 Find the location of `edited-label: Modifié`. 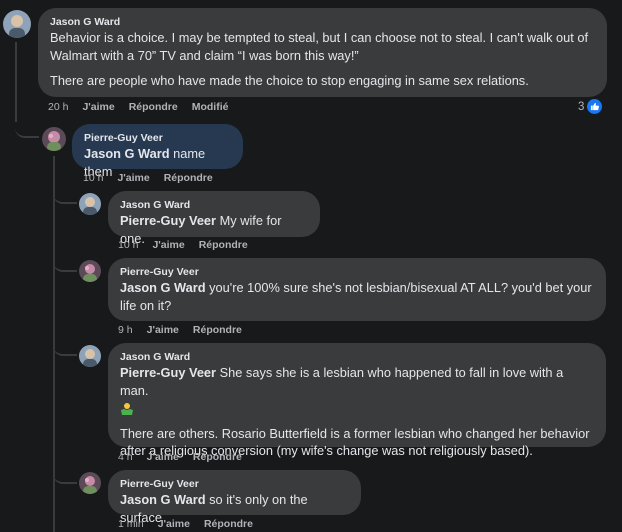

edited-label: Modifié is located at coordinates (210, 107).